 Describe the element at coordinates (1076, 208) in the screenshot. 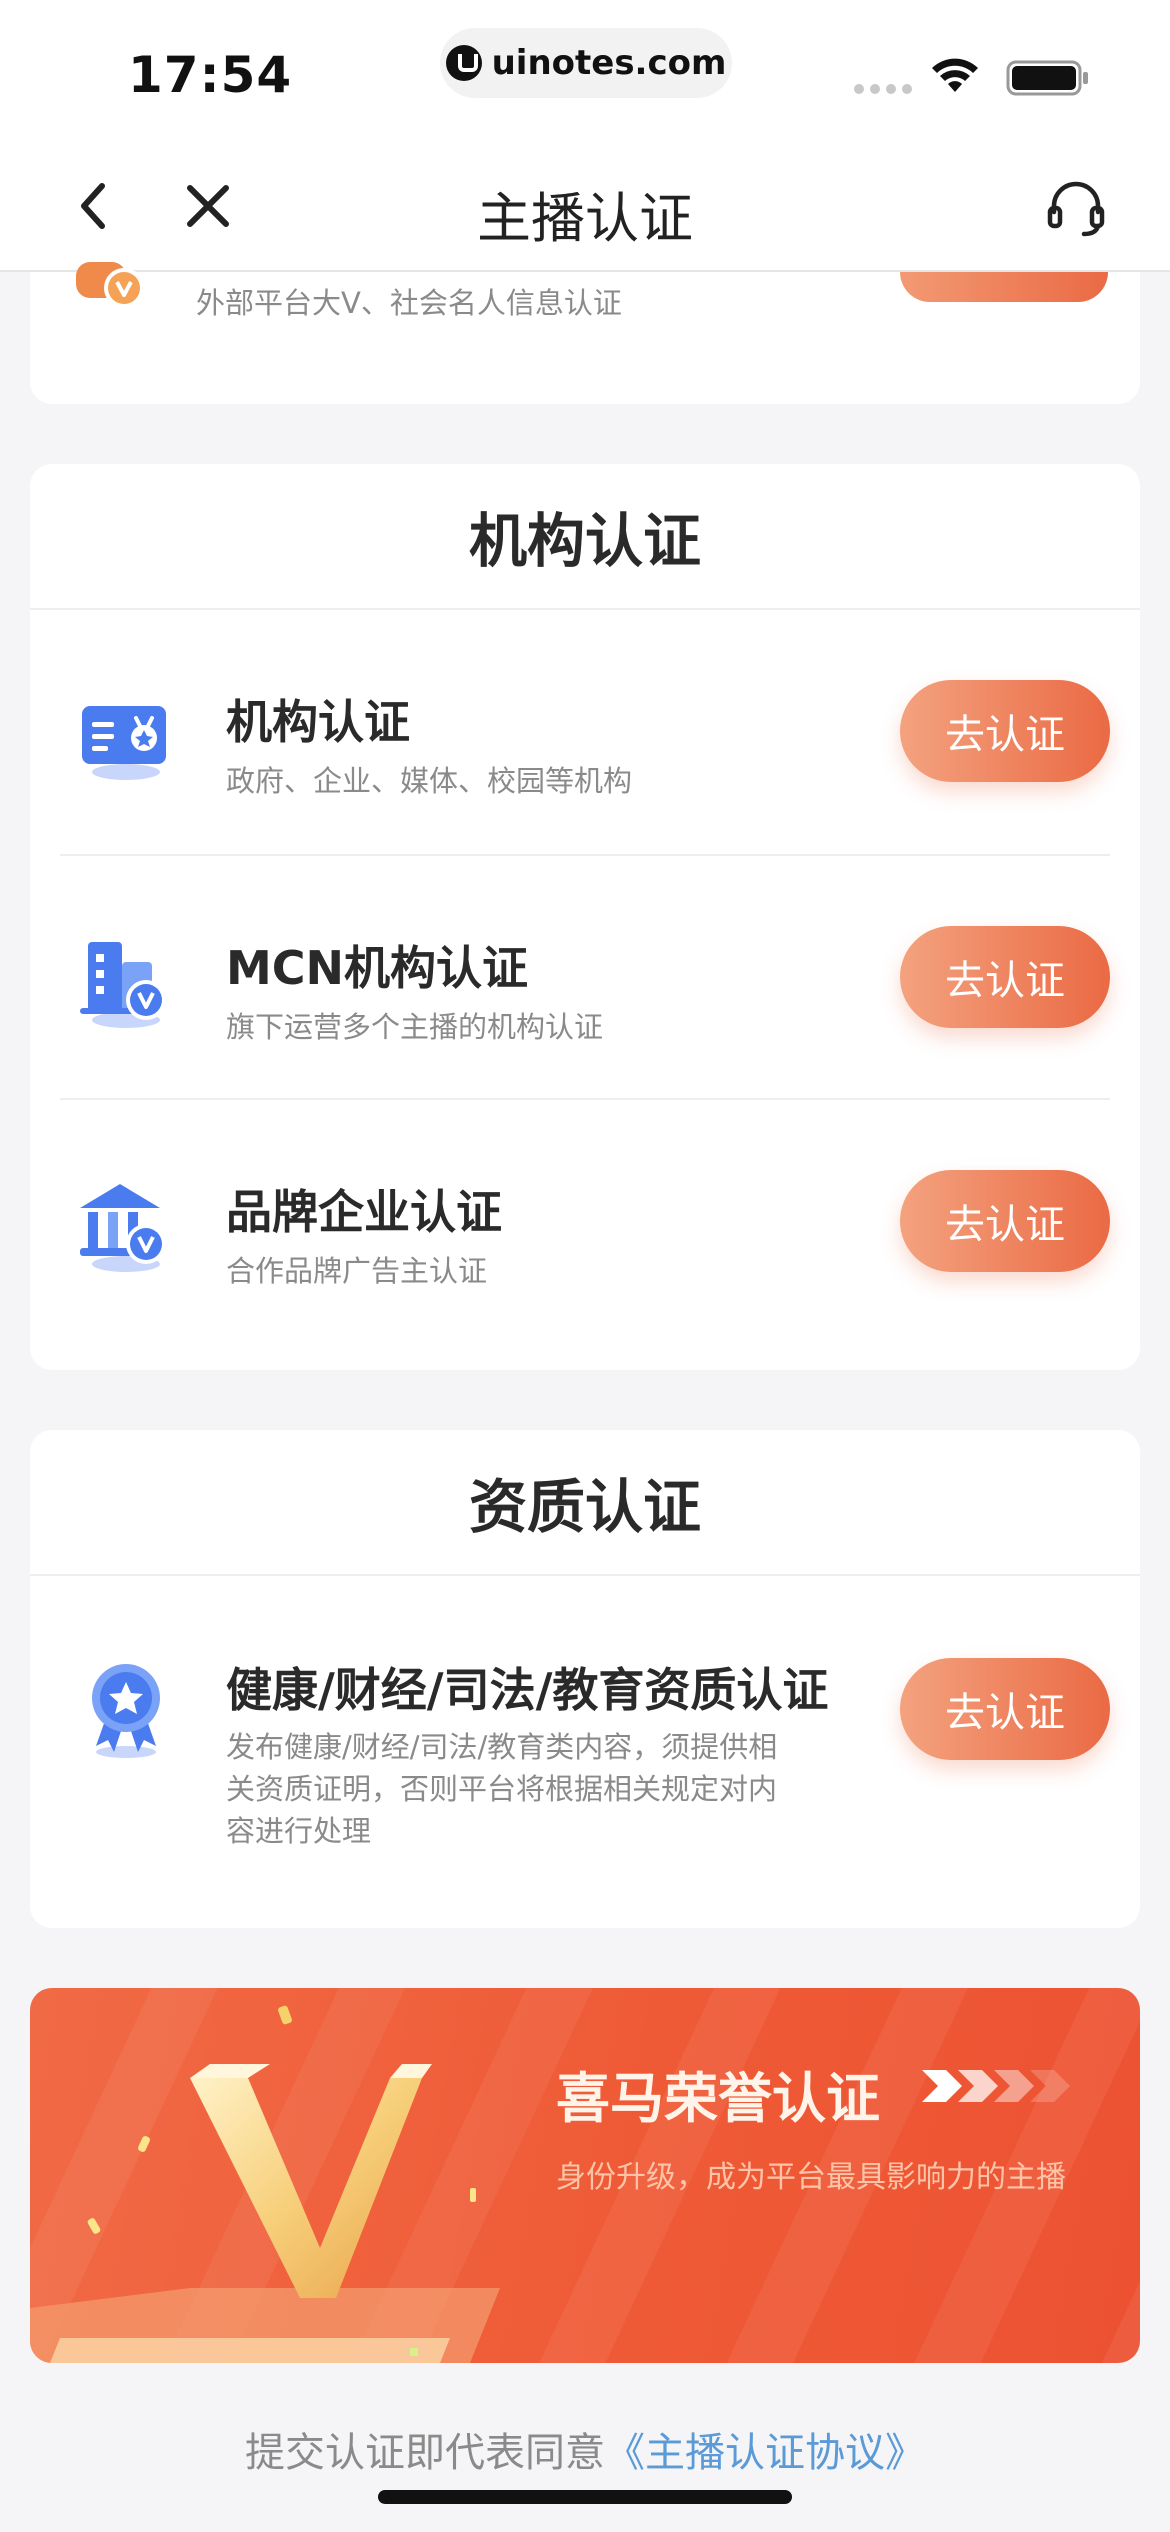

I see `customer-service-icon` at that location.